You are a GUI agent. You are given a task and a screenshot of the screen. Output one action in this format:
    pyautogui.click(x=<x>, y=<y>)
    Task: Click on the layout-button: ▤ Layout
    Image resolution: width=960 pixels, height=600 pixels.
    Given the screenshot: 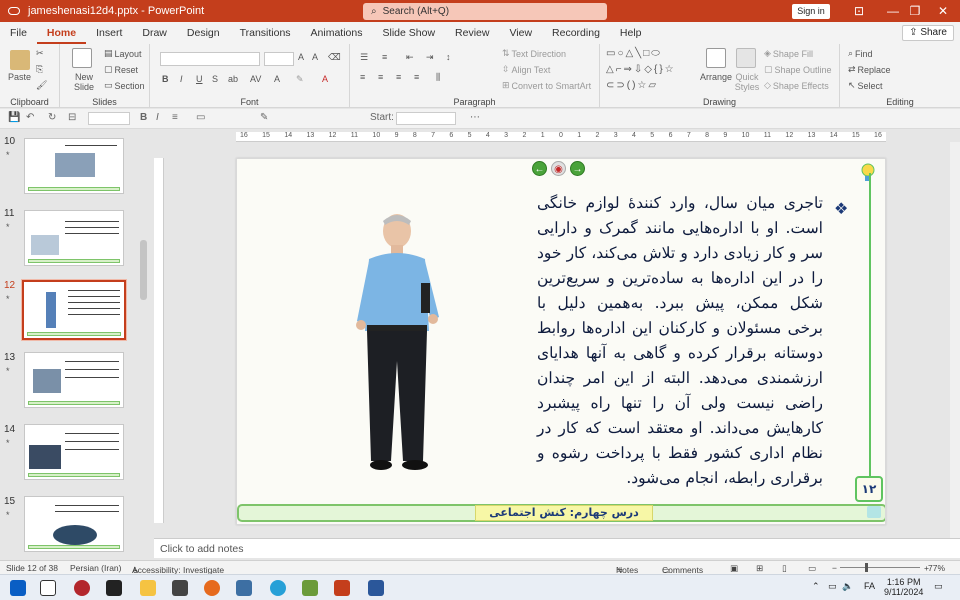 What is the action you would take?
    pyautogui.click(x=123, y=53)
    